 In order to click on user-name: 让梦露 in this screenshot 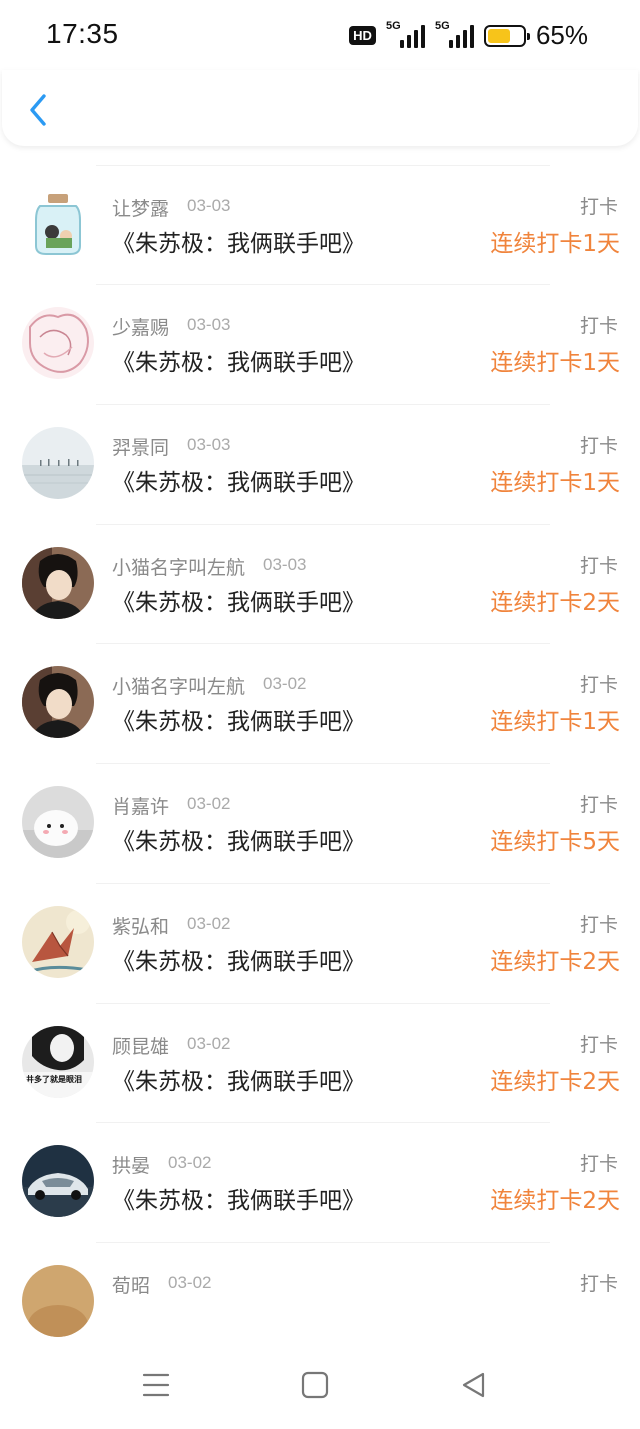, I will do `click(140, 207)`.